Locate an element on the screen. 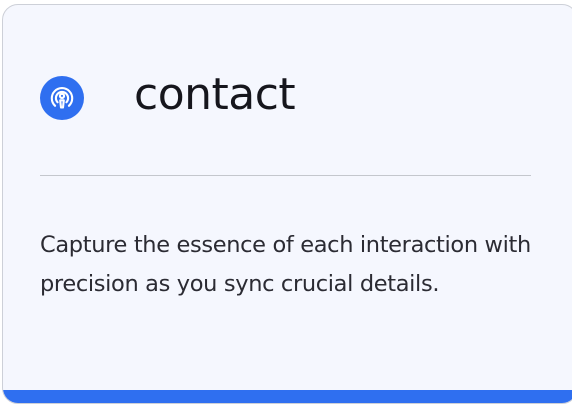  podcast-broadcast-icon is located at coordinates (62, 98).